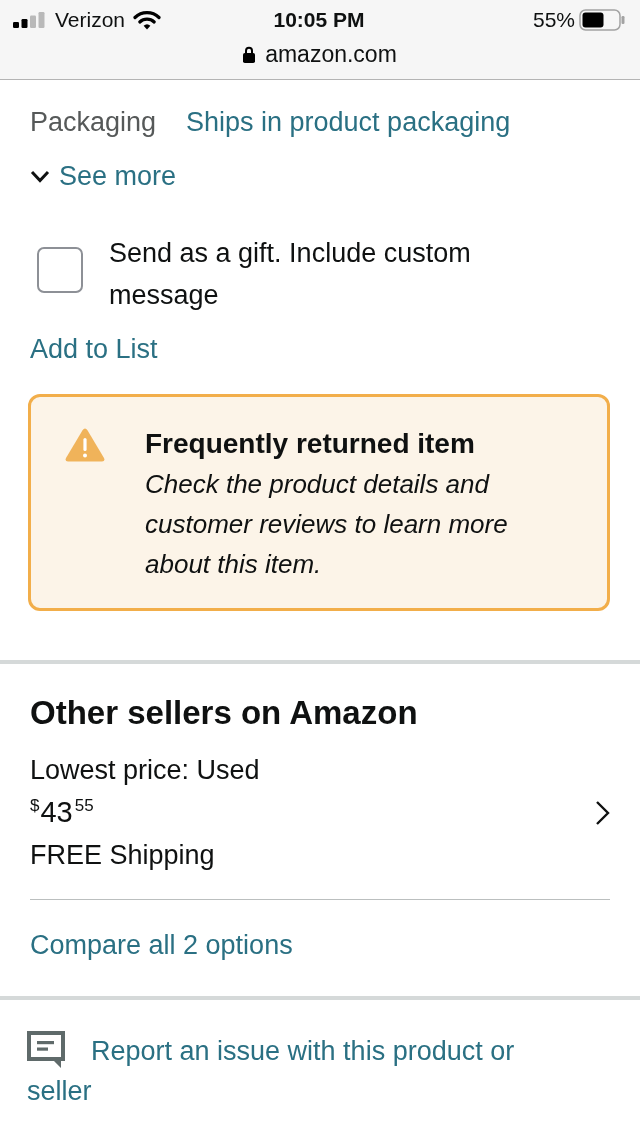 The image size is (640, 1136). Describe the element at coordinates (90, 20) in the screenshot. I see `carrier-name: Verizon` at that location.